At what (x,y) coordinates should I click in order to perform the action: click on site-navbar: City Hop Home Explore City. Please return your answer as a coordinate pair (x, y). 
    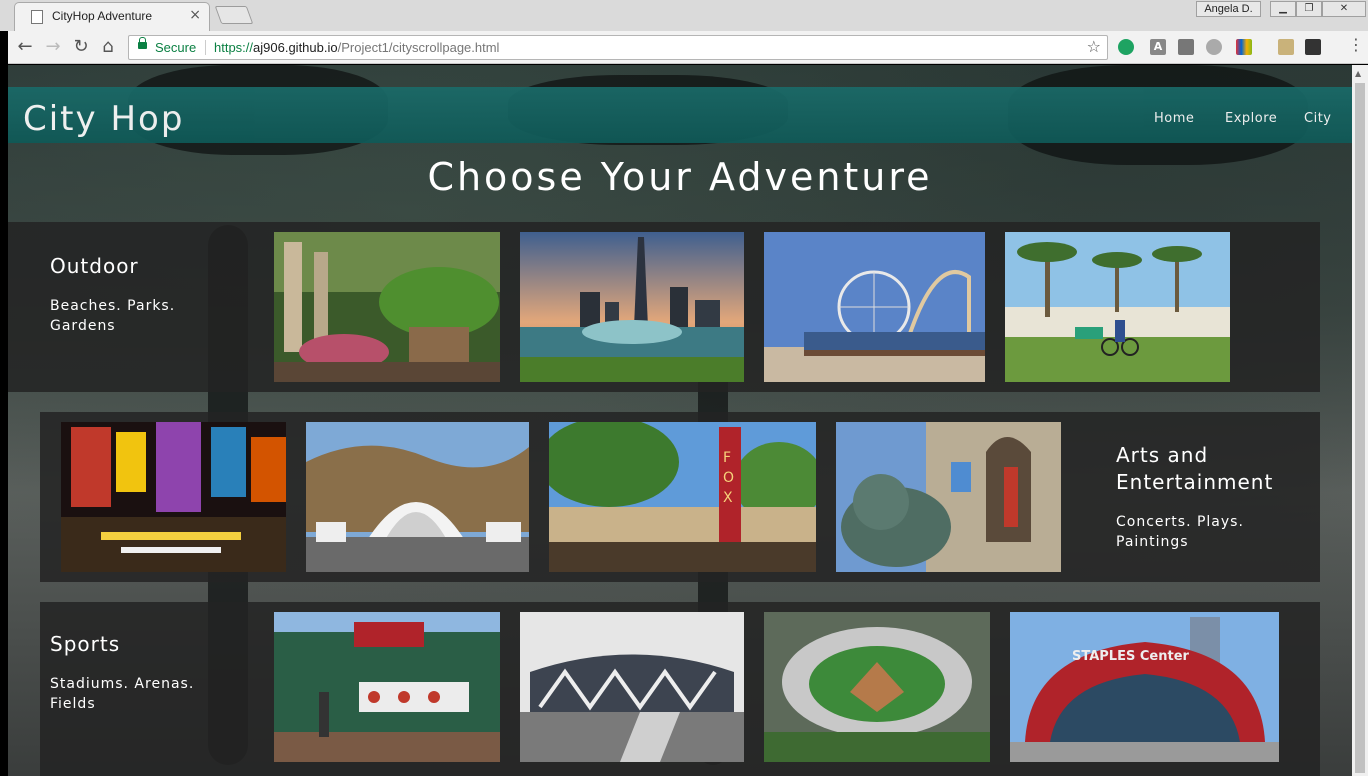
    Looking at the image, I should click on (680, 115).